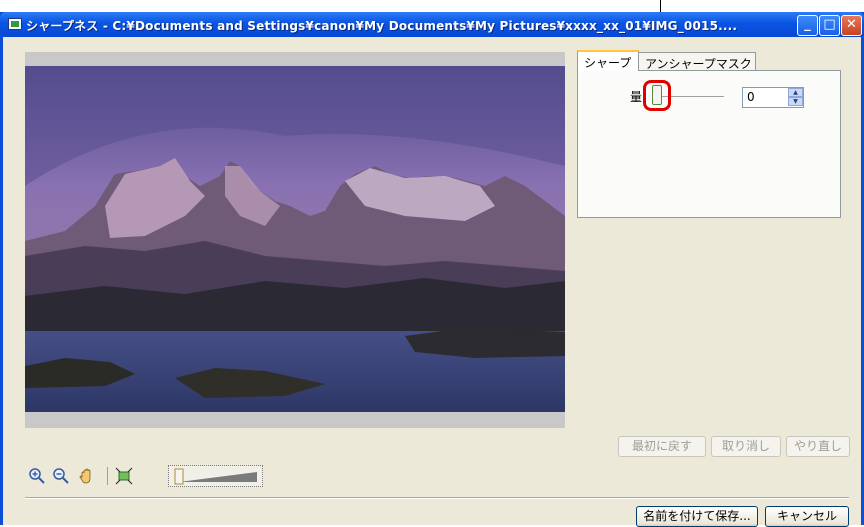  What do you see at coordinates (829, 25) in the screenshot?
I see `maximize-button: □` at bounding box center [829, 25].